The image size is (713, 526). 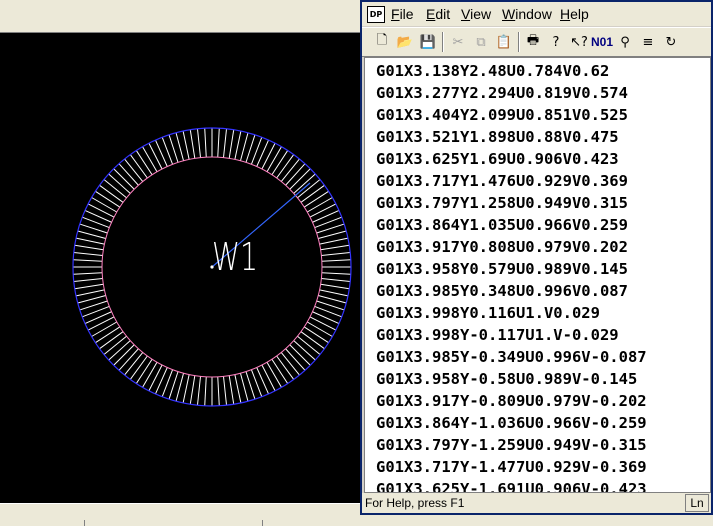 What do you see at coordinates (443, 14) in the screenshot?
I see `menu-edit-rest: dit` at bounding box center [443, 14].